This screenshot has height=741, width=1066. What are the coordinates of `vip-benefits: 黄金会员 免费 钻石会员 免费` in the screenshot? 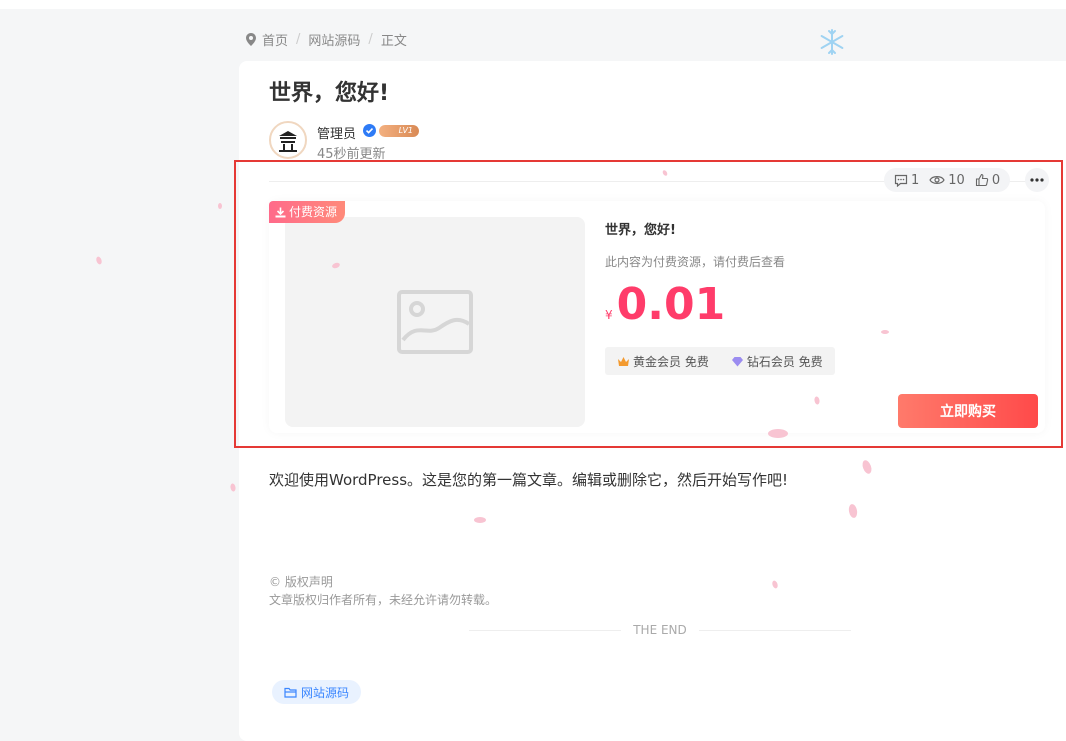 It's located at (720, 361).